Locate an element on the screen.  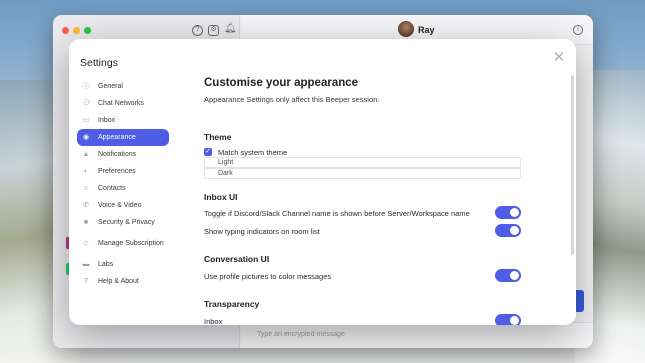
theme-option-label: Light is located at coordinates (226, 162).